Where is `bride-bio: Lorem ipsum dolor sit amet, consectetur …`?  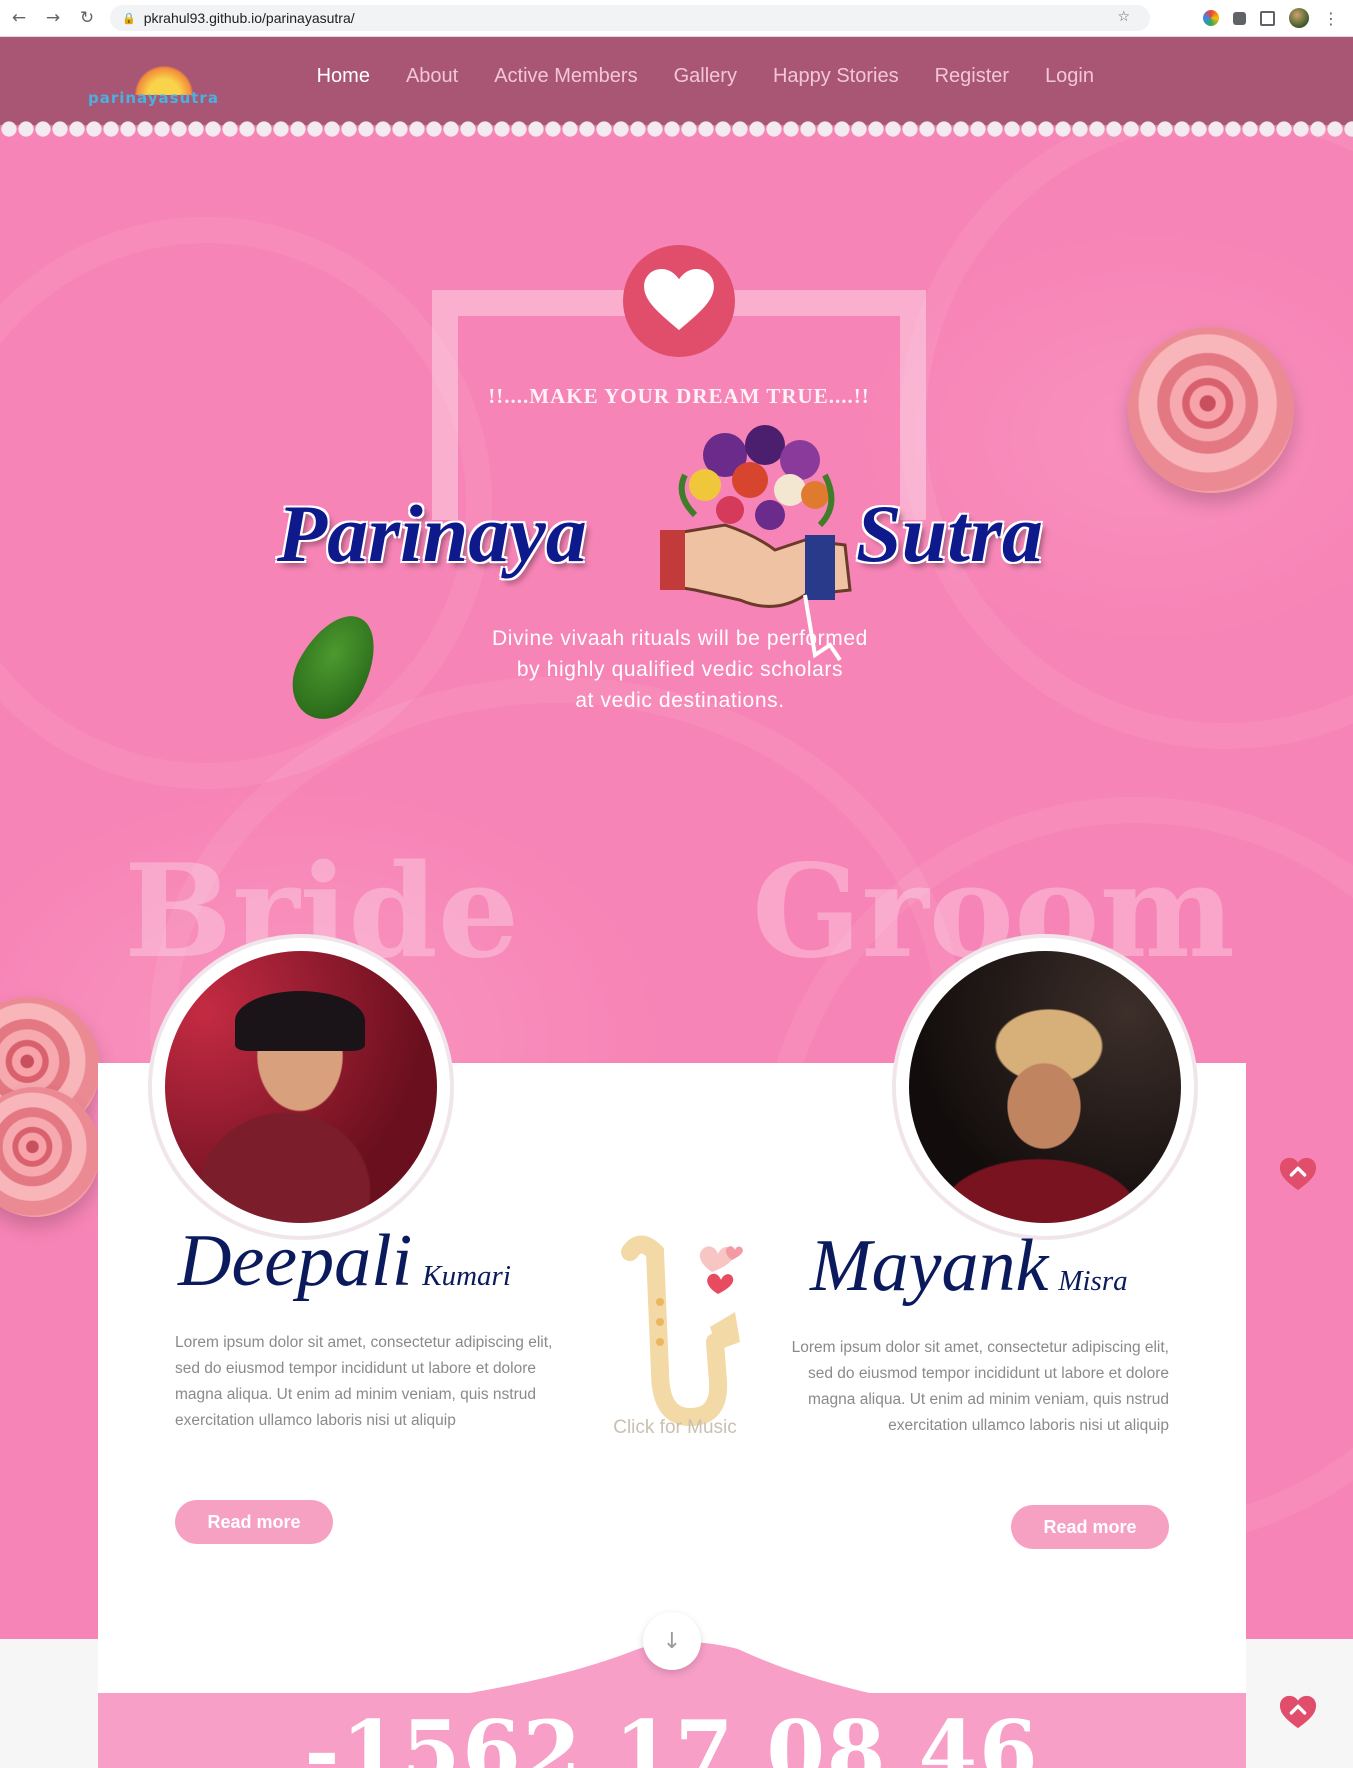 bride-bio: Lorem ipsum dolor sit amet, consectetur … is located at coordinates (364, 1381).